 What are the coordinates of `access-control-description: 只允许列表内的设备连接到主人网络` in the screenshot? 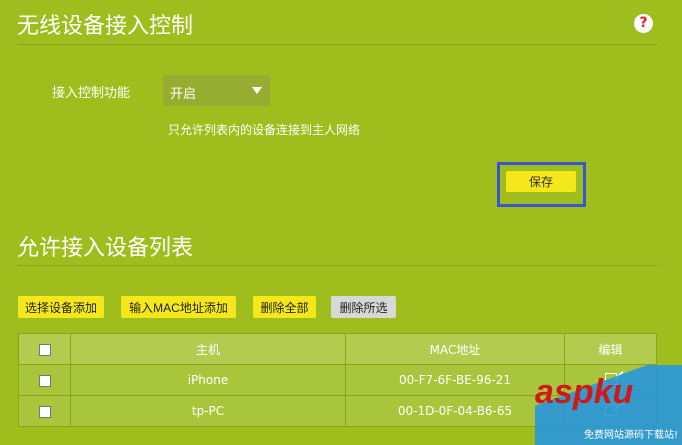 It's located at (264, 130).